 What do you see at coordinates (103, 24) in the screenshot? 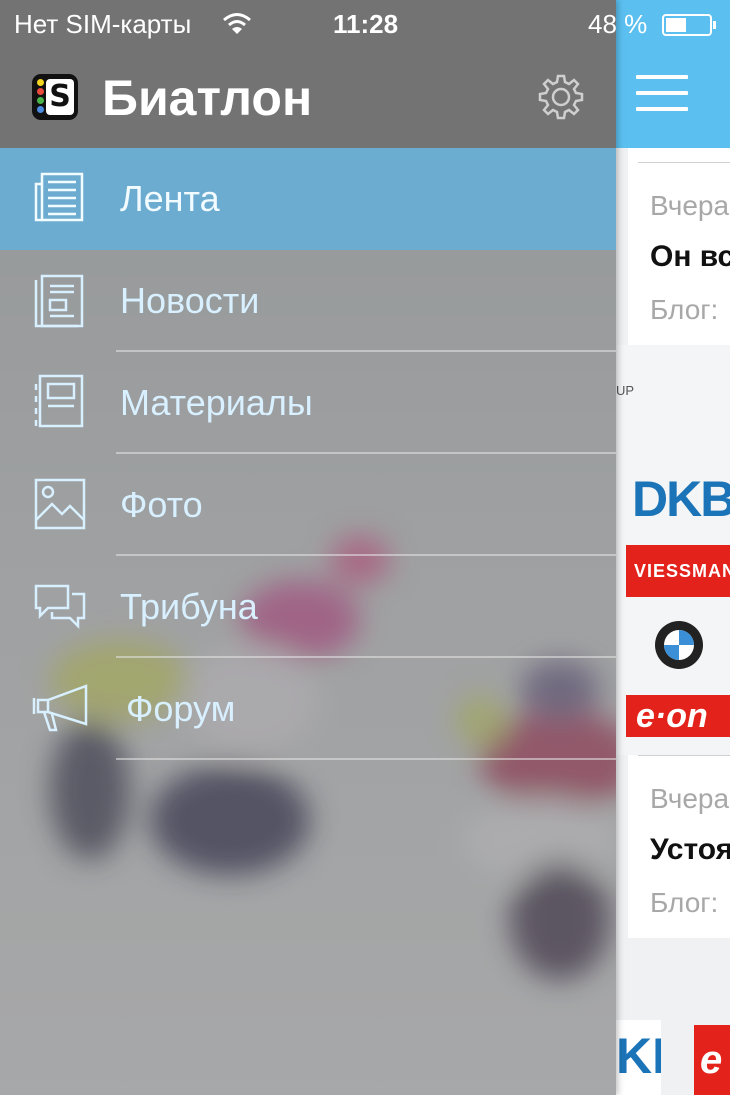
I see `carrier-label: Нет SIM-карты` at bounding box center [103, 24].